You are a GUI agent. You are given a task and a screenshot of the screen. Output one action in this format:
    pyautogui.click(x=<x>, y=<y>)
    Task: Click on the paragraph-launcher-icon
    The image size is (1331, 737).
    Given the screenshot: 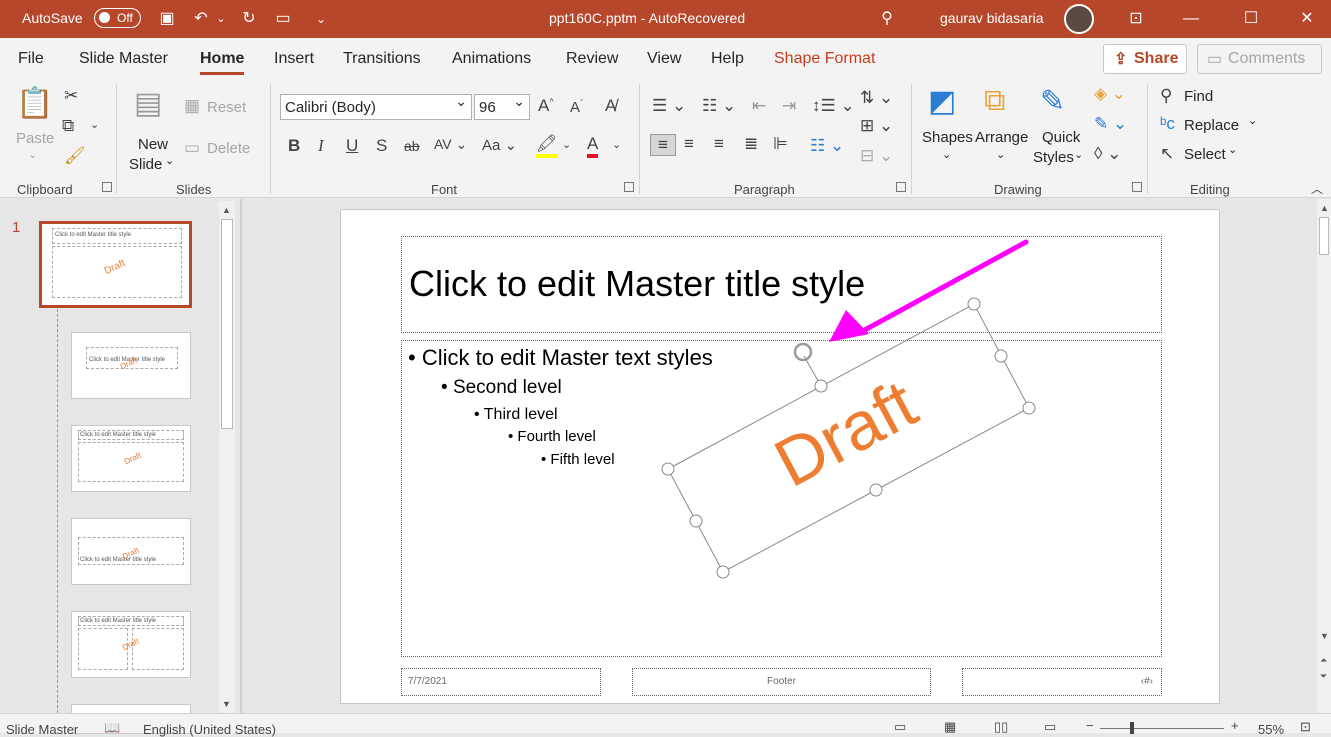 What is the action you would take?
    pyautogui.click(x=901, y=187)
    